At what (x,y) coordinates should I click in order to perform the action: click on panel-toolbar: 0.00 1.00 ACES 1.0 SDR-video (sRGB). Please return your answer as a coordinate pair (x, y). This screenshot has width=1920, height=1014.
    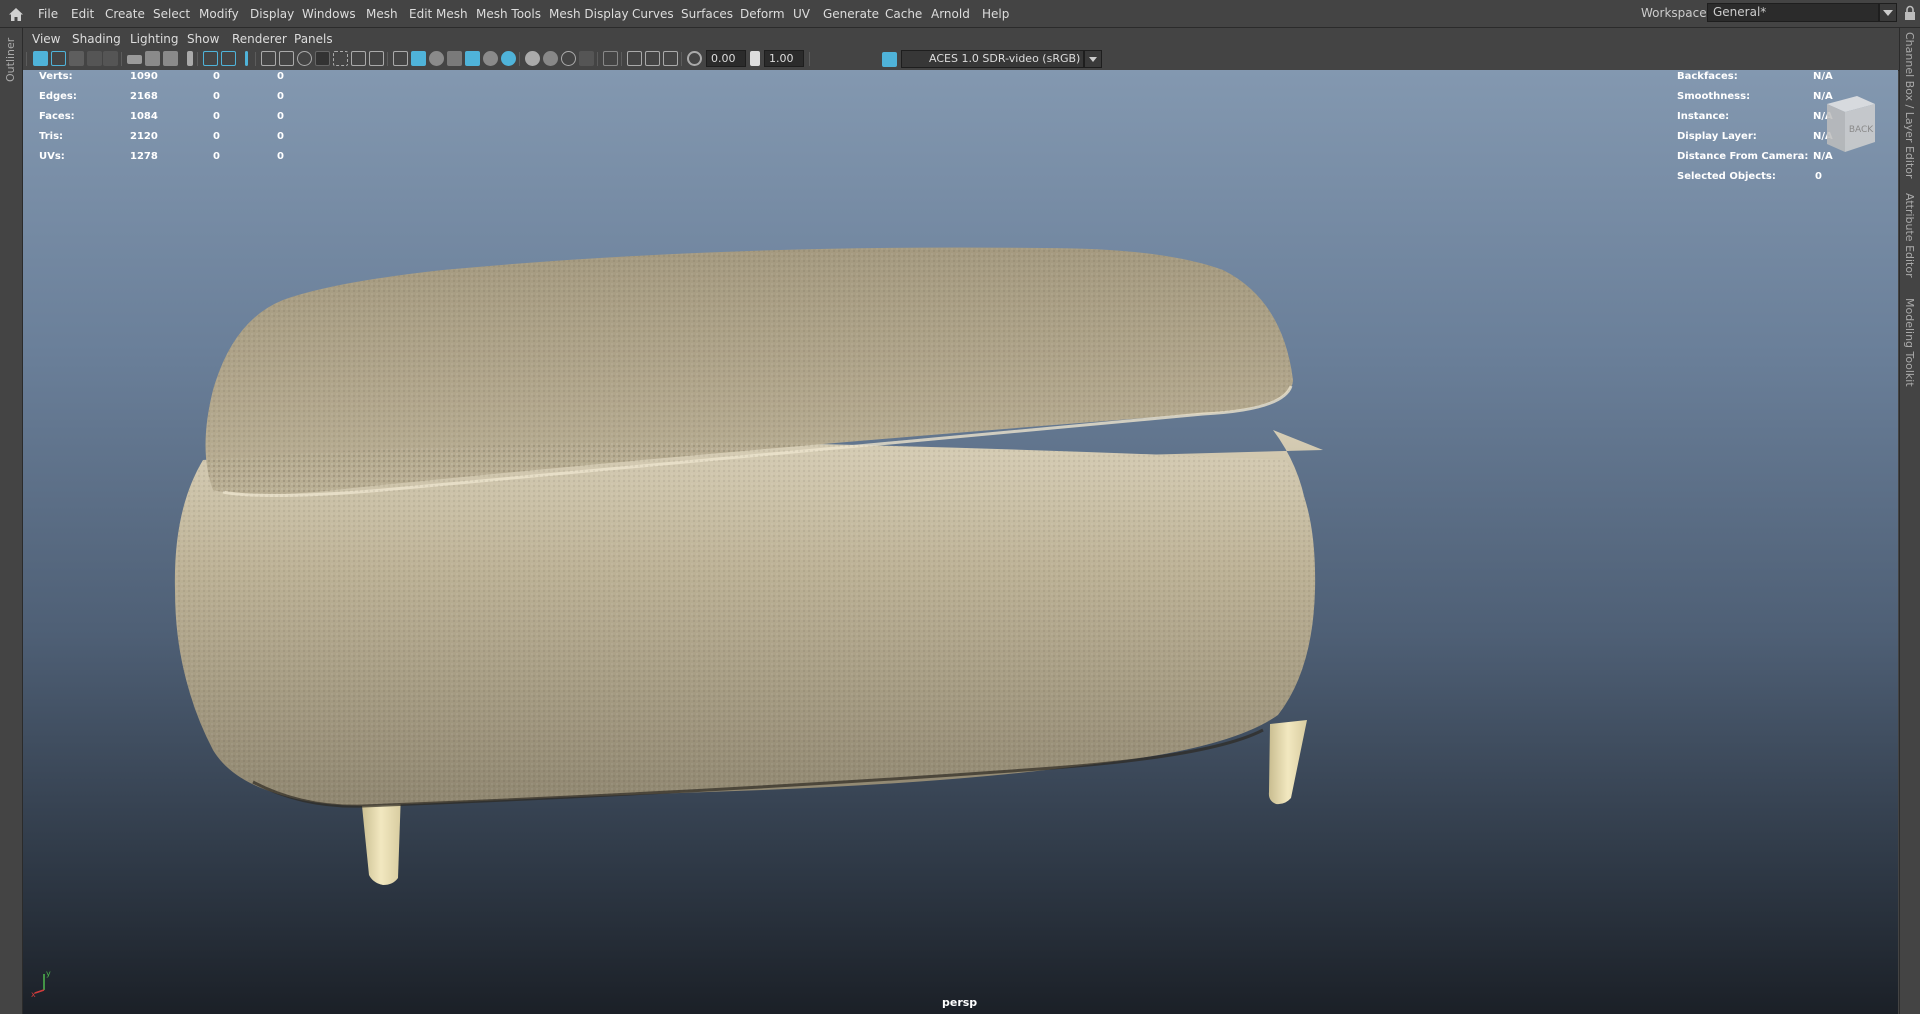
    Looking at the image, I should click on (961, 60).